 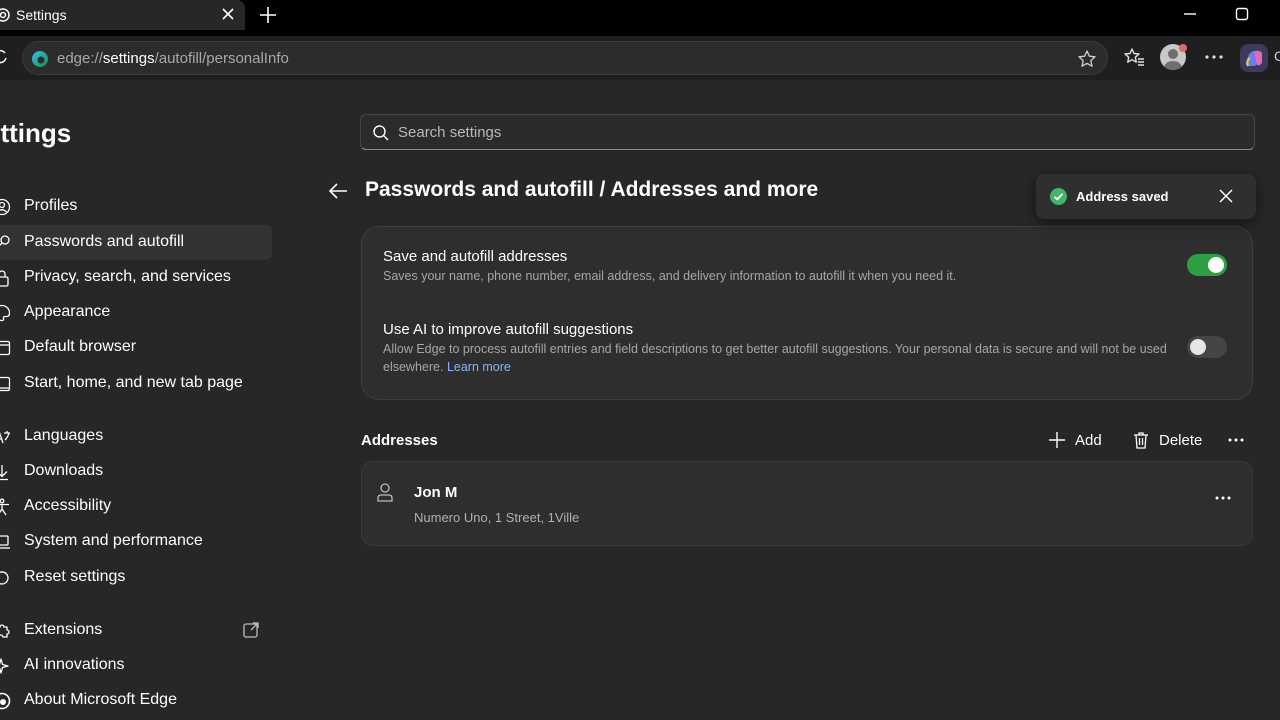 I want to click on laptop-icon, so click(x=5, y=542).